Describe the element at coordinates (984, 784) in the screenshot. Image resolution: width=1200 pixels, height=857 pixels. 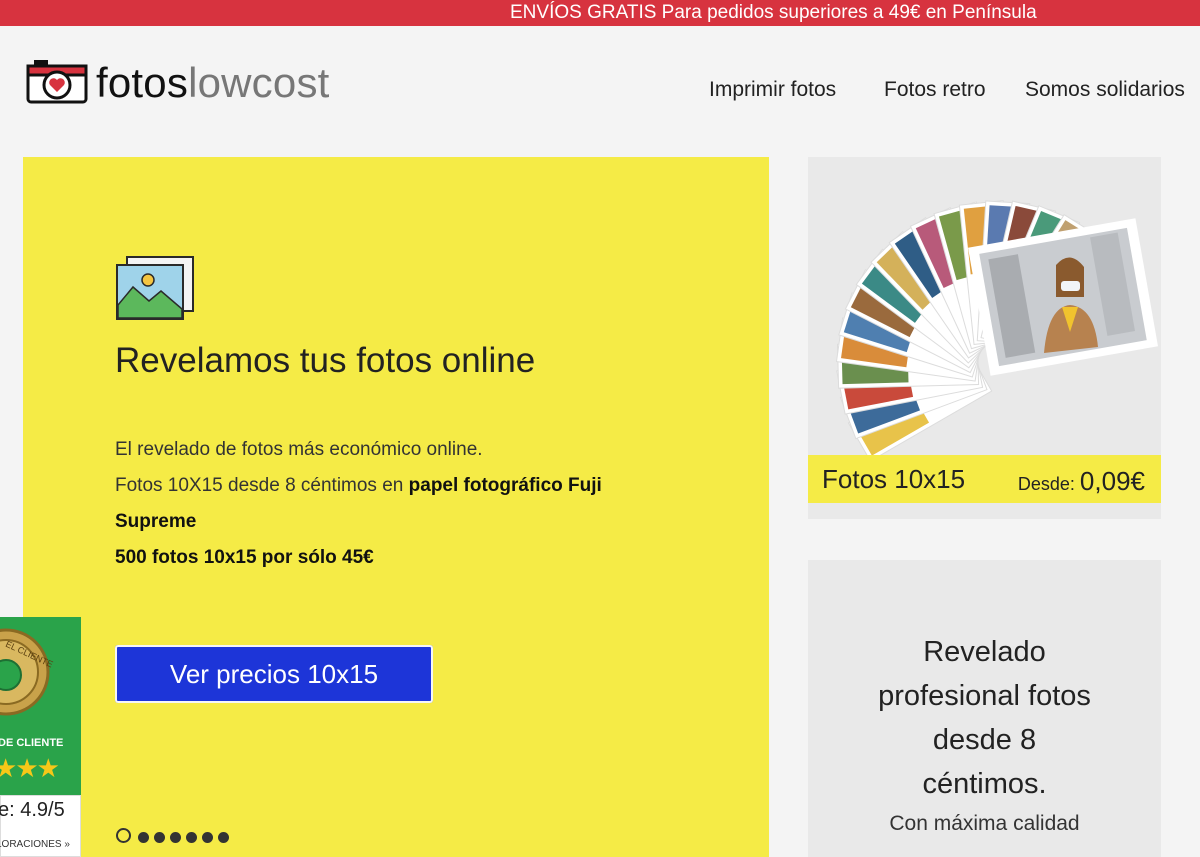
I see `promo-headline-line: céntimos.` at that location.